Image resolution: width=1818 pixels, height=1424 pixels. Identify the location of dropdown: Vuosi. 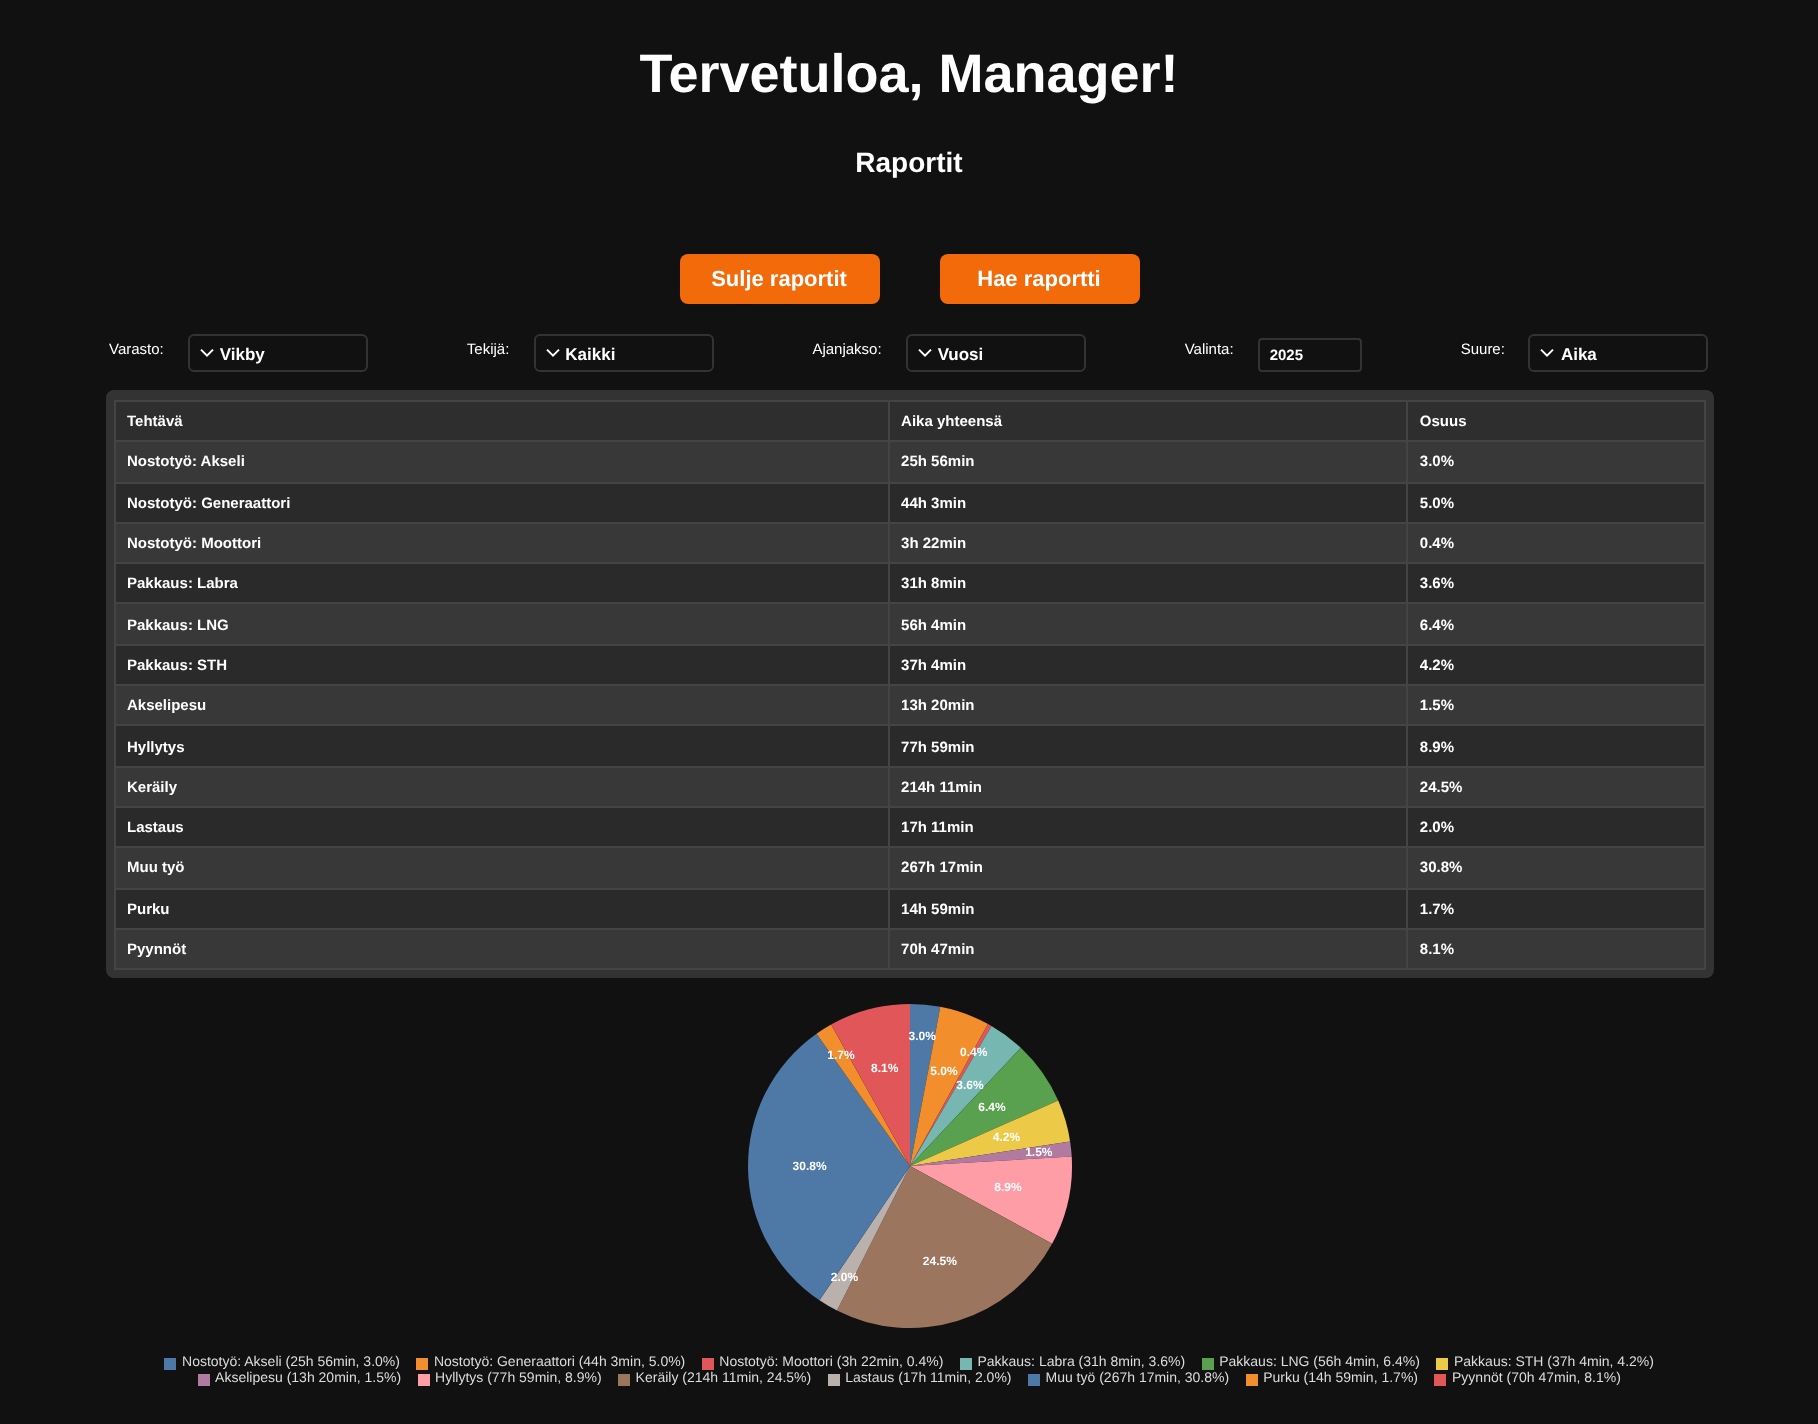
(995, 353).